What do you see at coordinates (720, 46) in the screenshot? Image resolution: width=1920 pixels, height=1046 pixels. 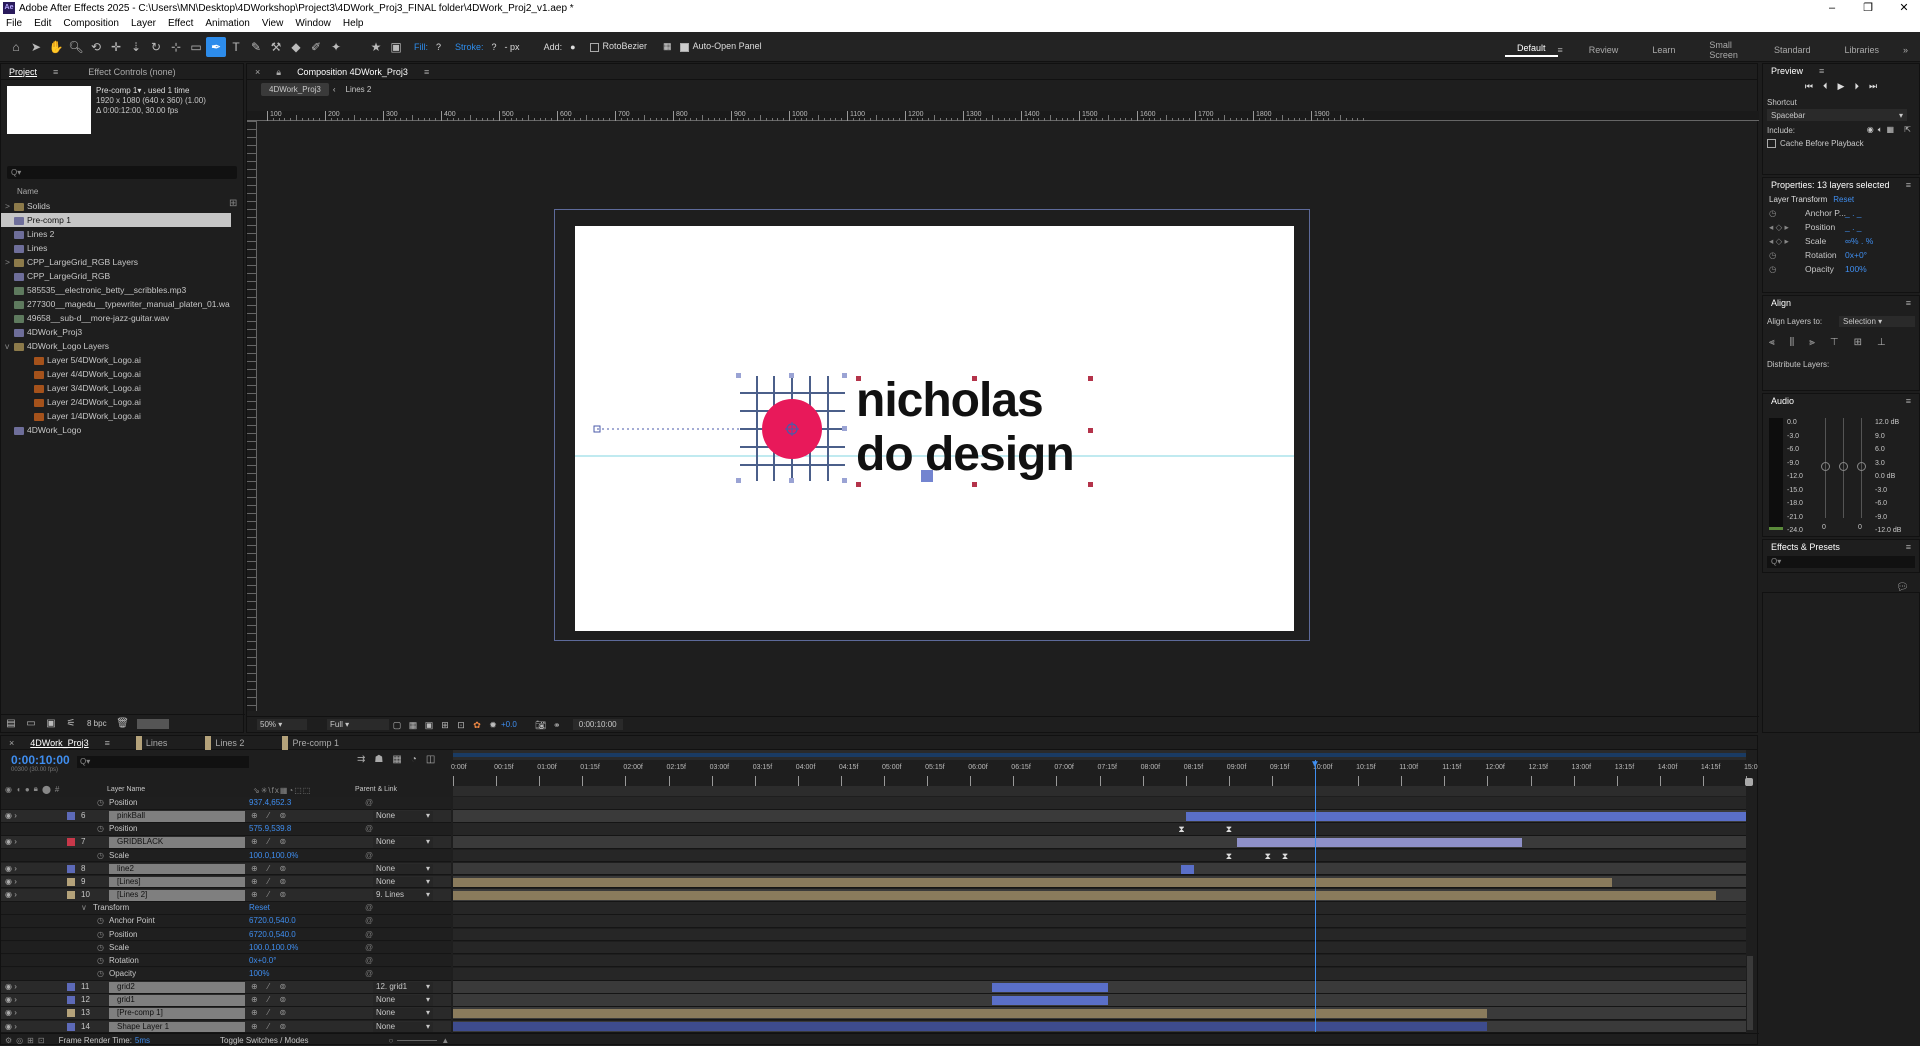 I see `auto-open-checkbox: Auto-Open Panel` at bounding box center [720, 46].